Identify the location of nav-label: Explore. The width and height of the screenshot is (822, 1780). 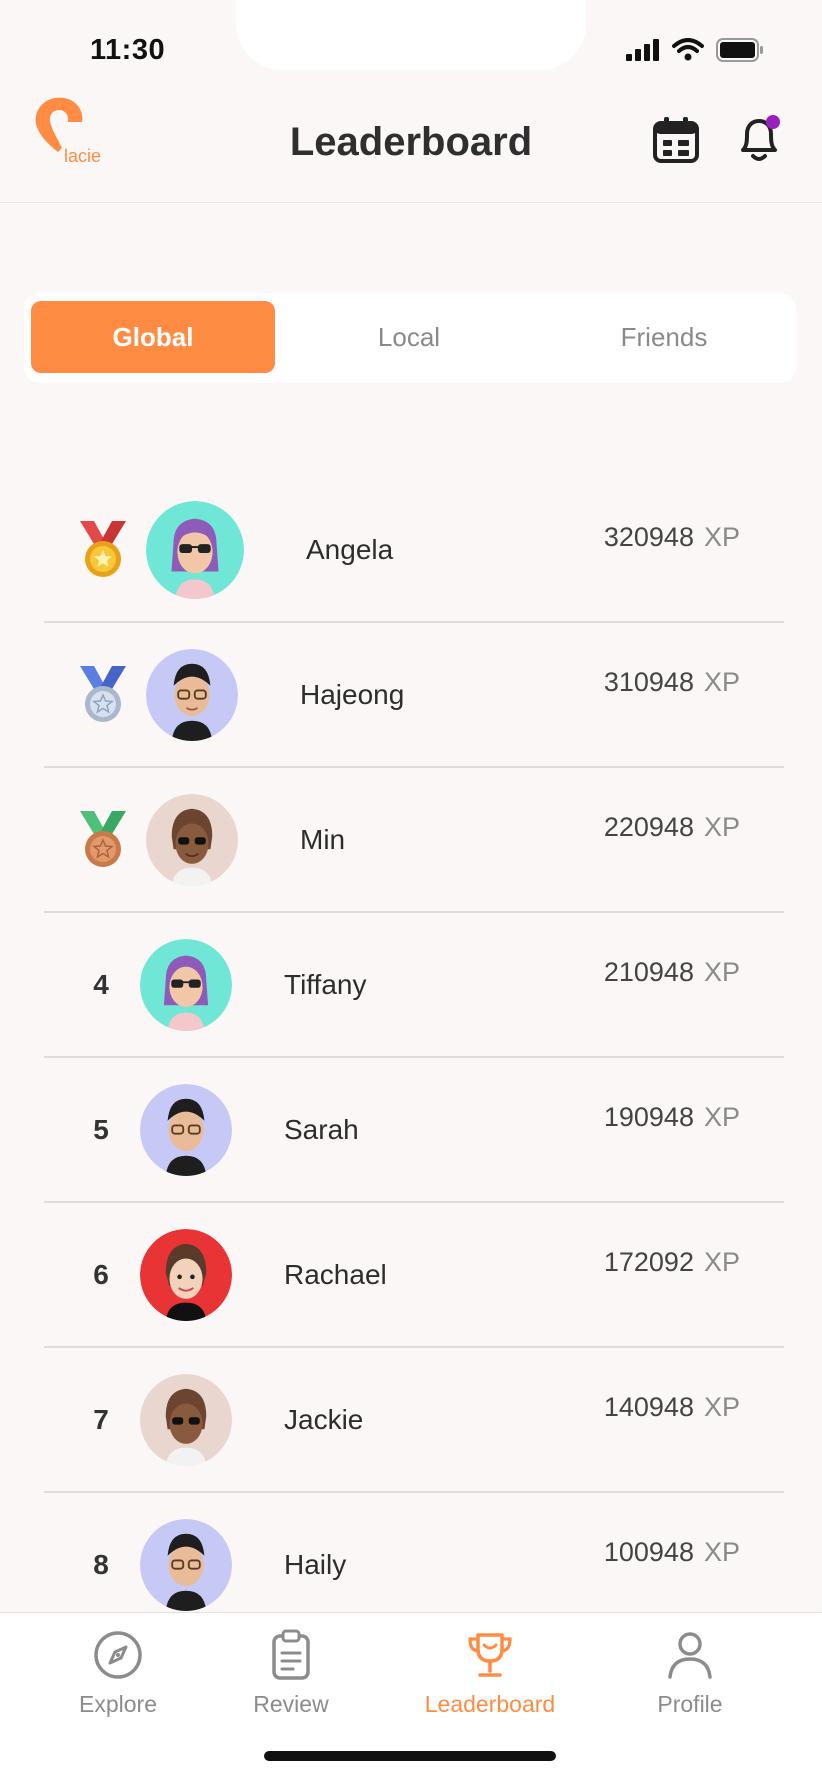
(118, 1704).